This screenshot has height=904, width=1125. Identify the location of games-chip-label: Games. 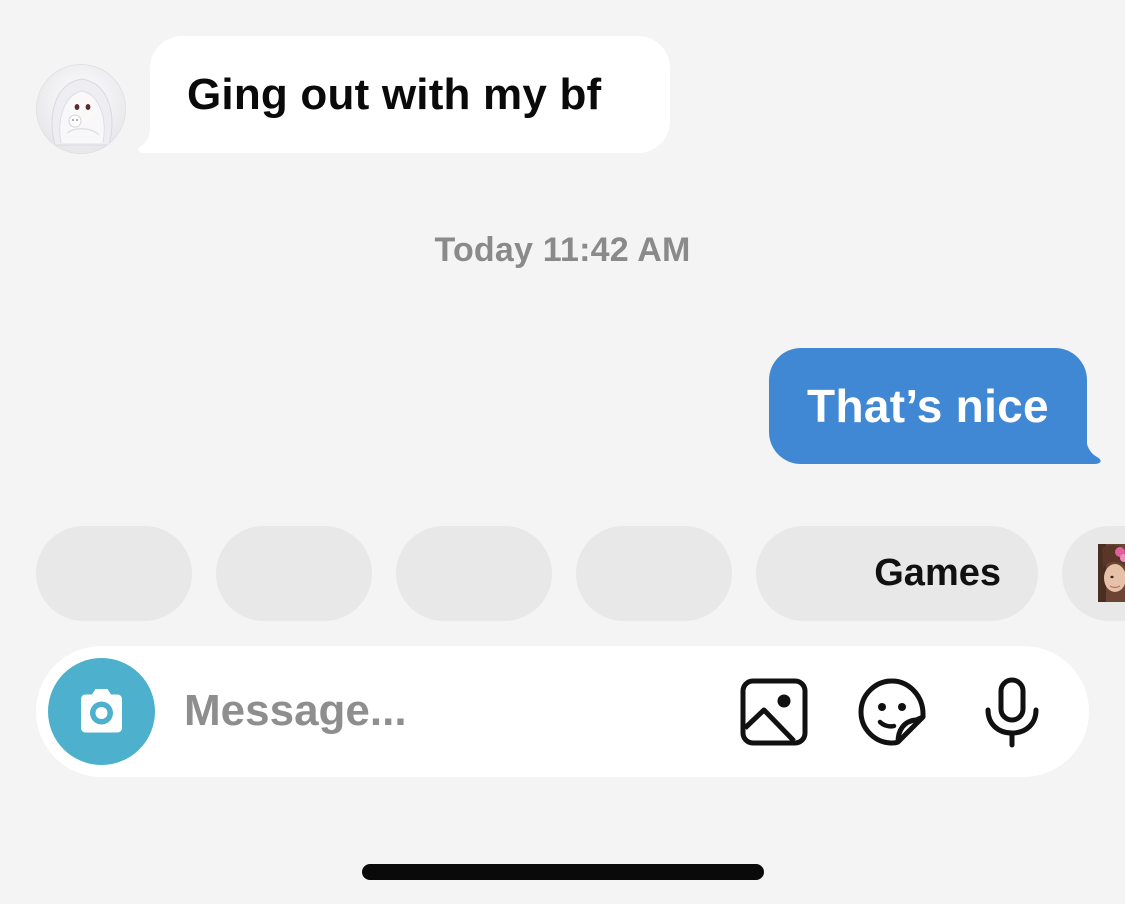
(937, 573).